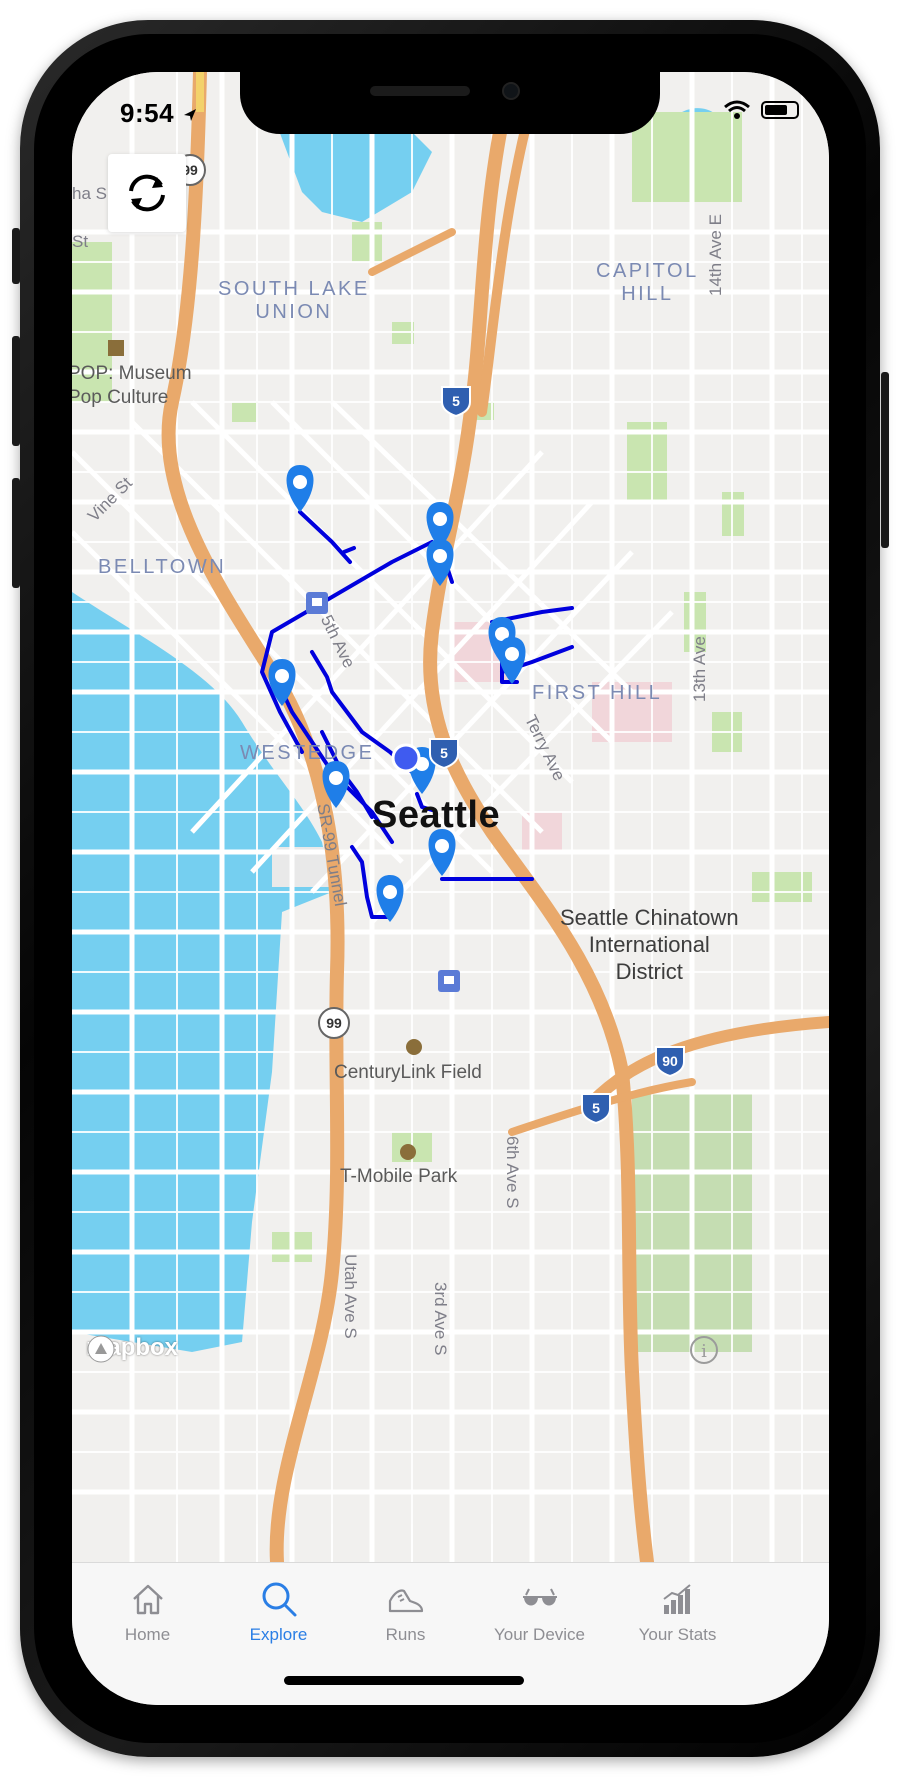 The image size is (901, 1777). Describe the element at coordinates (334, 1023) in the screenshot. I see `shield-label: 99` at that location.